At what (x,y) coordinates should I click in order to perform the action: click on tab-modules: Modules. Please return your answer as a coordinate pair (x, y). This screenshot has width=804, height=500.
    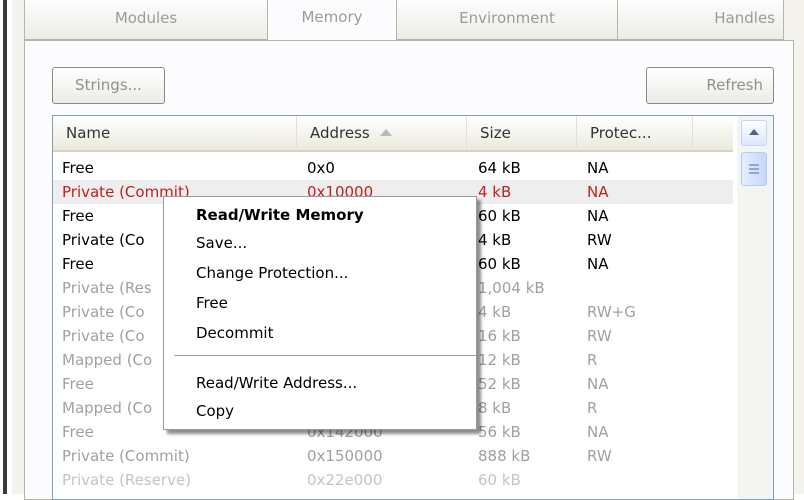
    Looking at the image, I should click on (146, 20).